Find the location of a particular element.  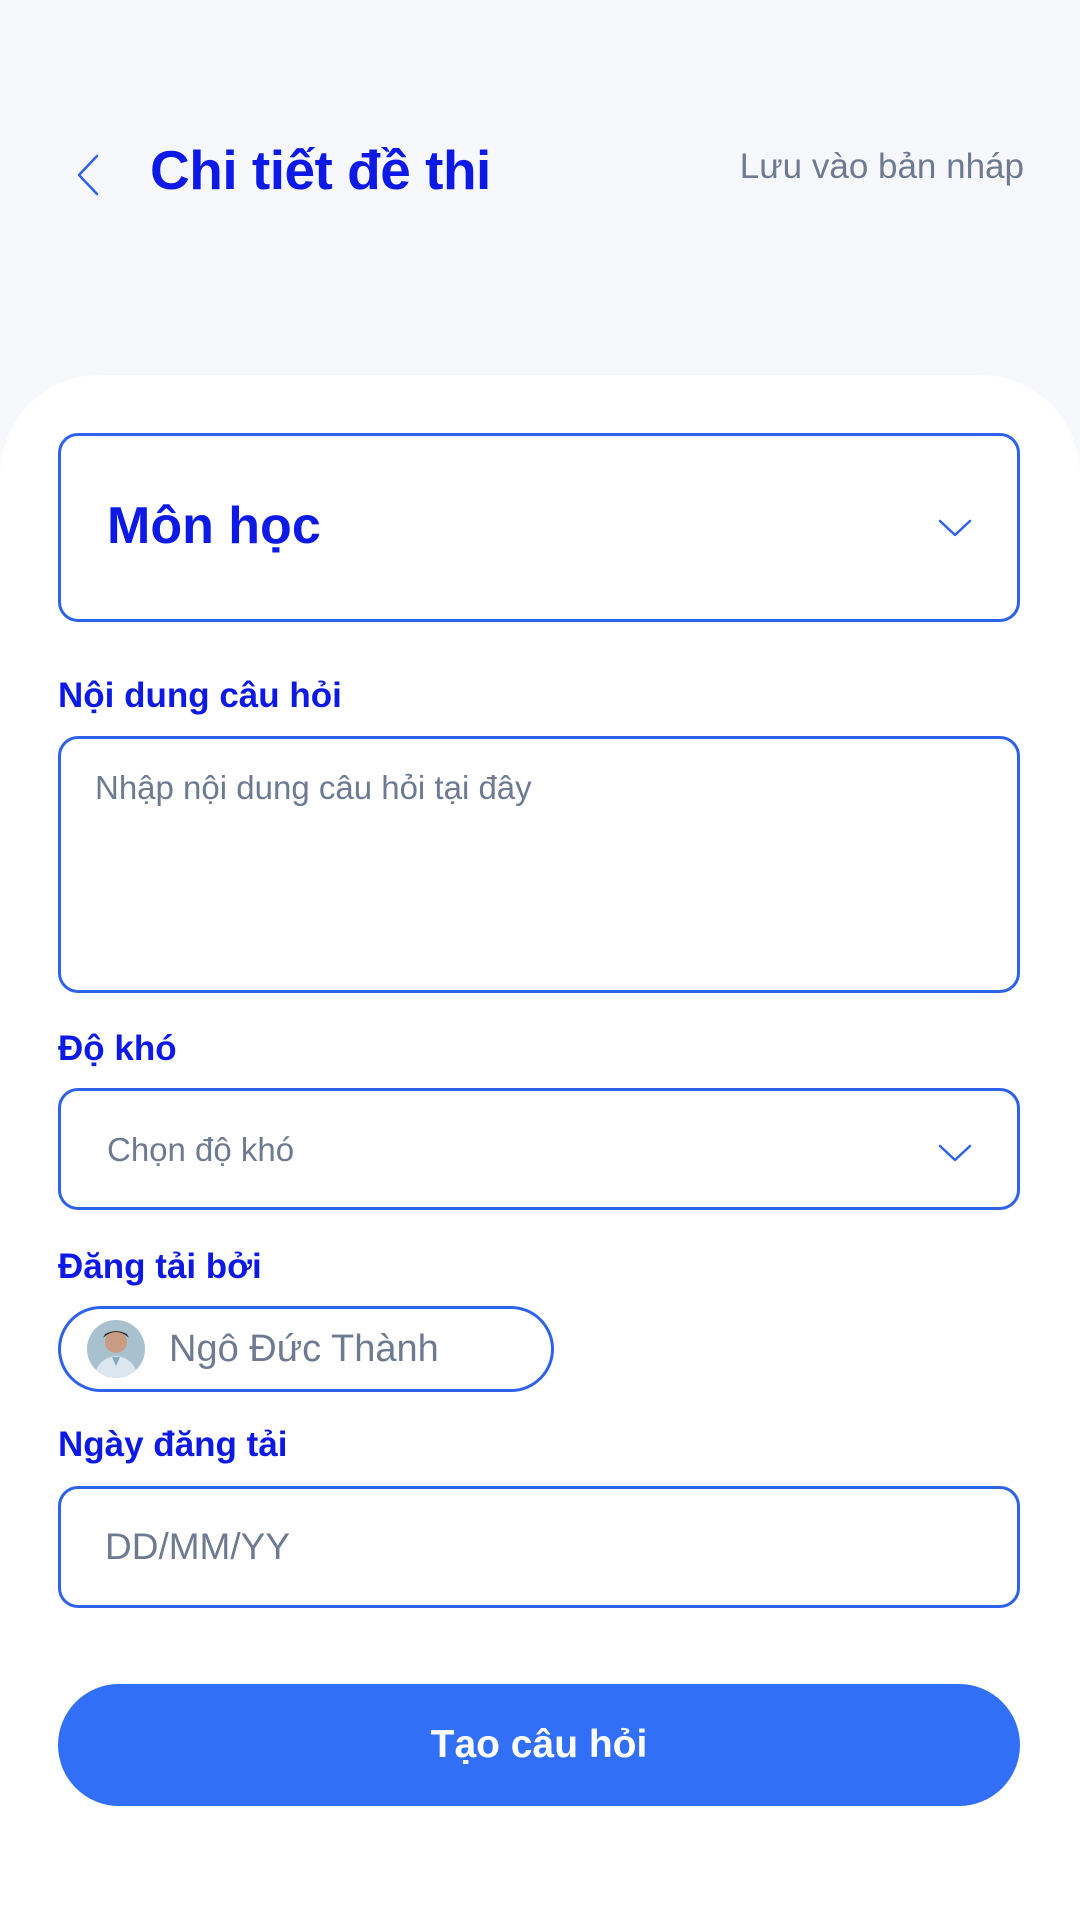

uploader-chip: Ngô Đức Thành is located at coordinates (306, 1349).